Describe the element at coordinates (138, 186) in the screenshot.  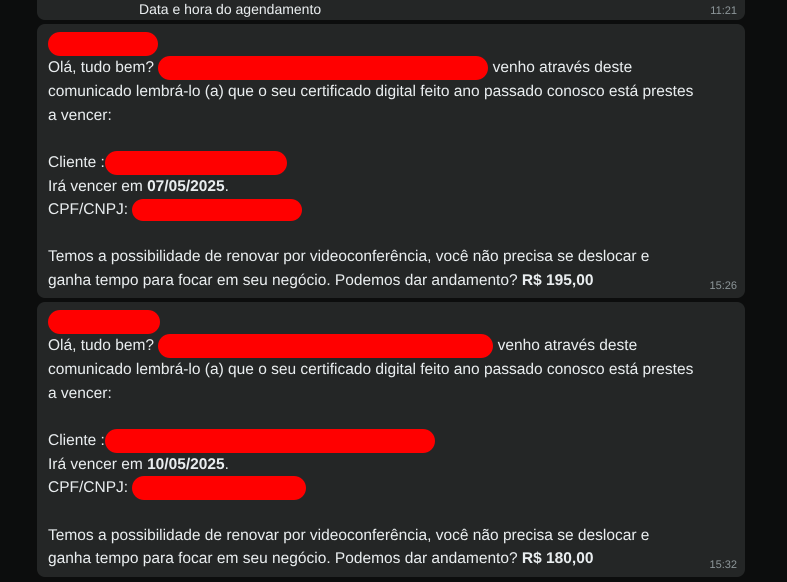
I see `due-date-text: Irá vencer em 07/05/2025.` at that location.